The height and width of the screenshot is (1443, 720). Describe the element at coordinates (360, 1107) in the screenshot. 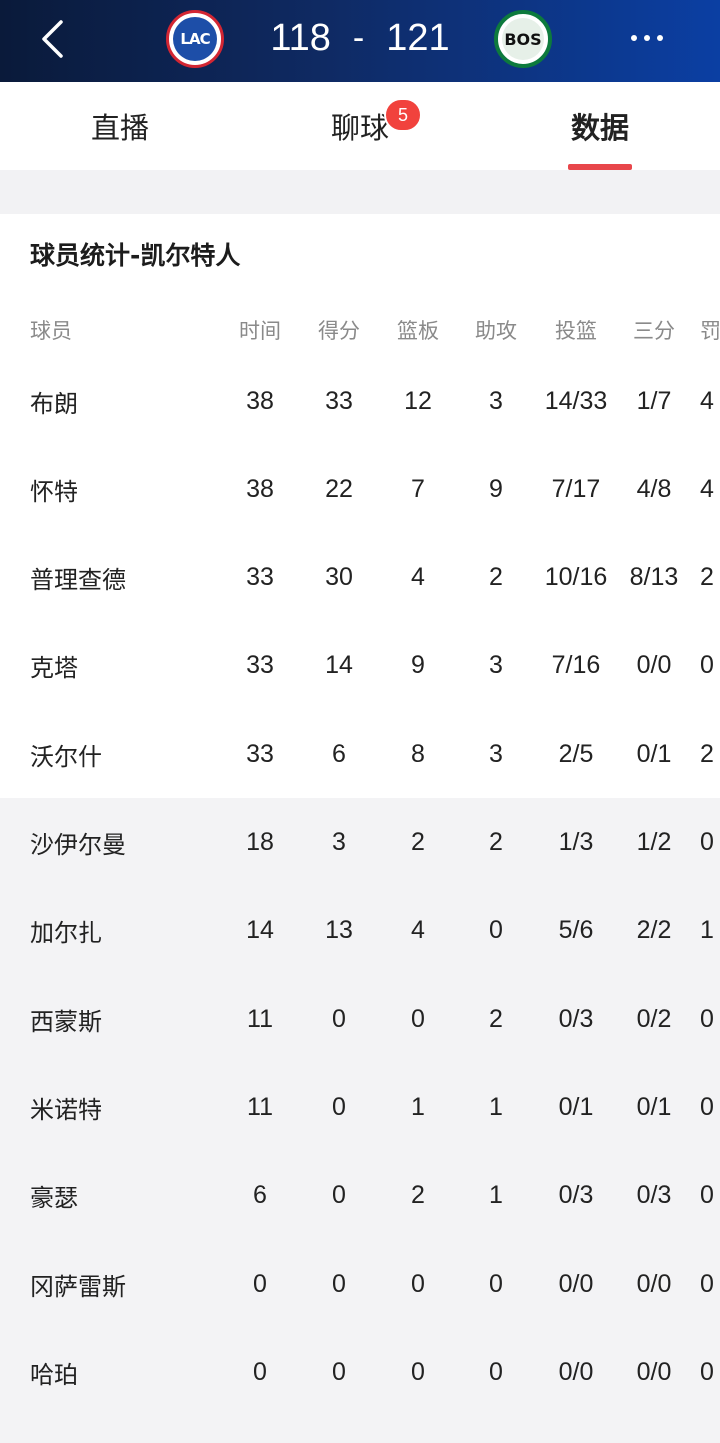

I see `player-row: 米诺特 11 0 1 1 0/1 0/1 0` at that location.